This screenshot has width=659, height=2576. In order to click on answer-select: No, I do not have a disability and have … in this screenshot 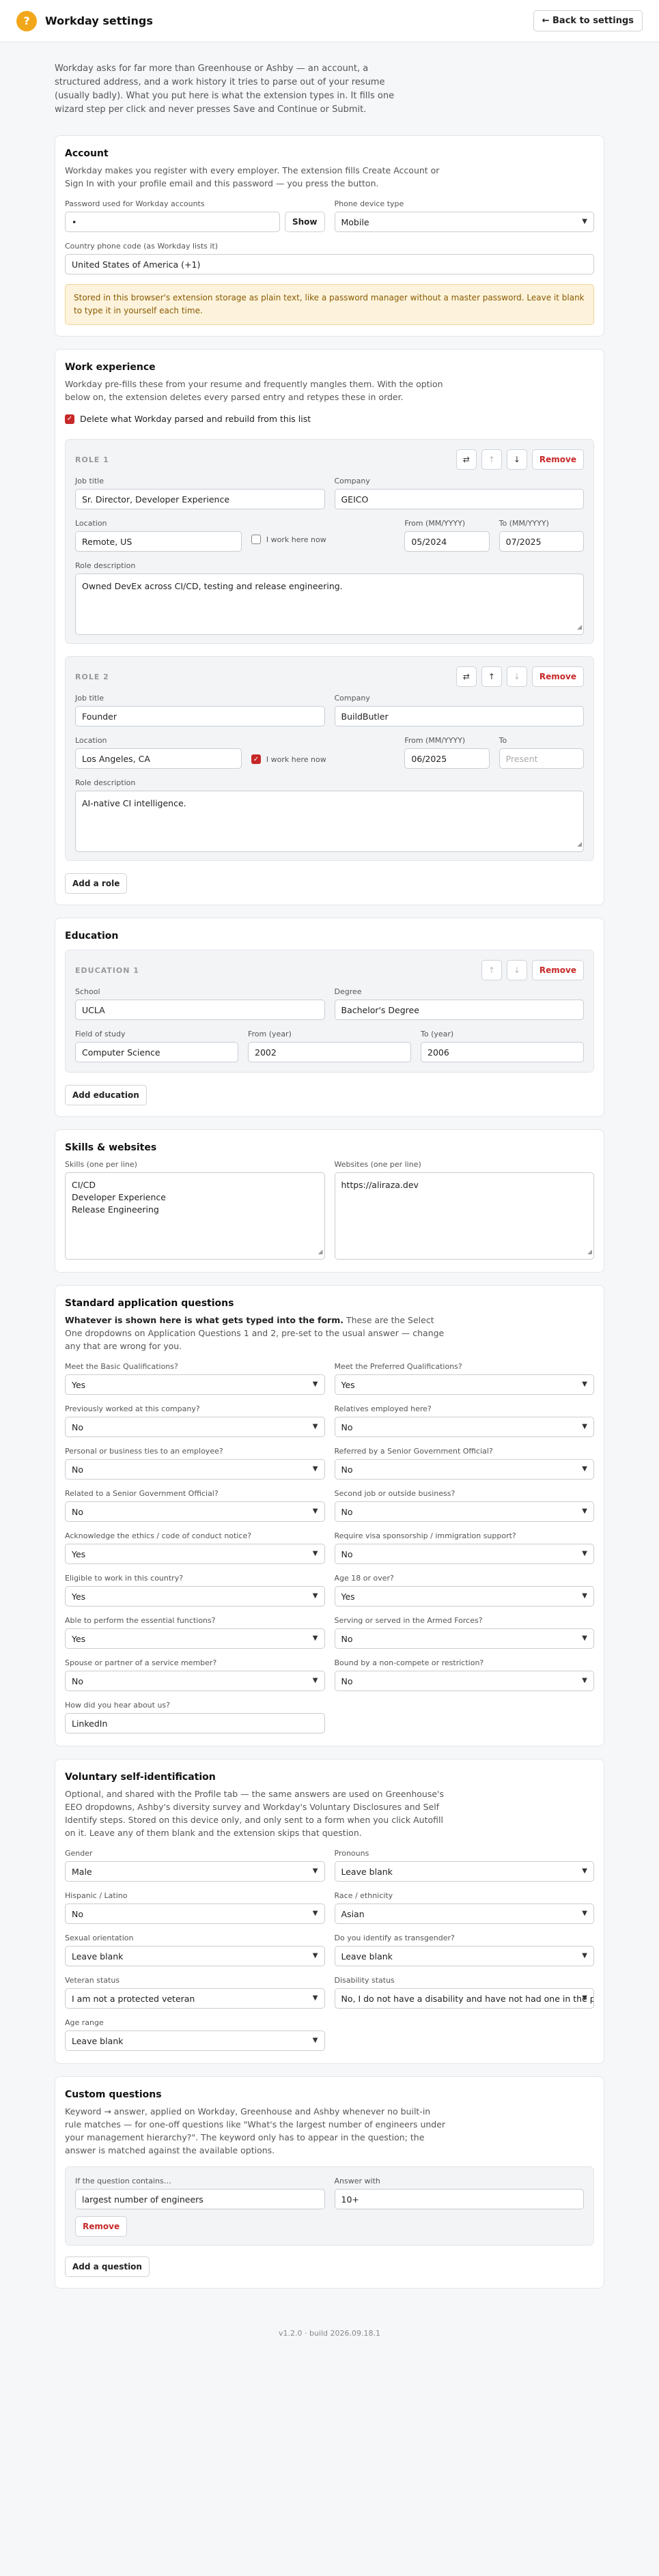, I will do `click(464, 1999)`.